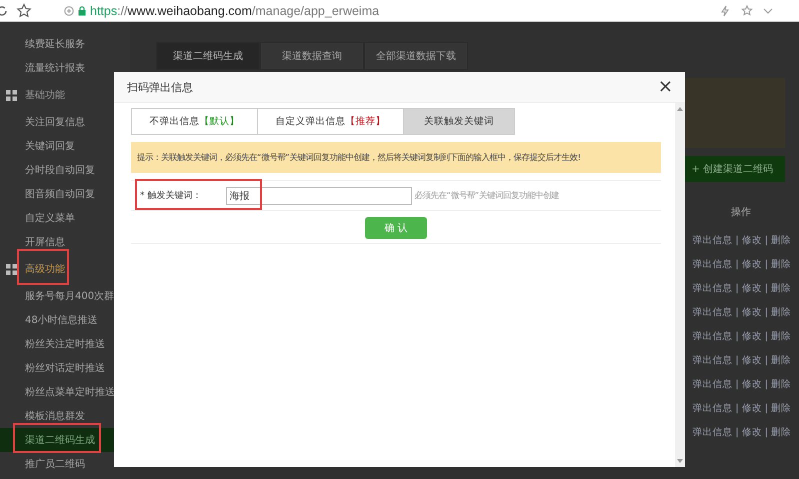 The image size is (799, 479). I want to click on table-header-cell-text: 操作, so click(741, 213).